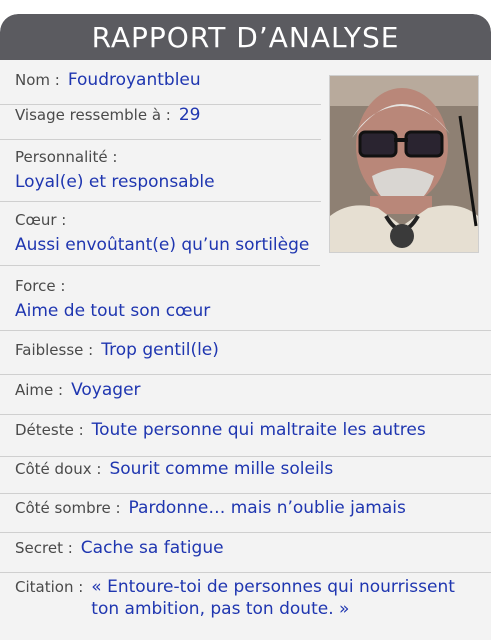 The image size is (491, 640). Describe the element at coordinates (152, 548) in the screenshot. I see `field-value-secret: Cache sa fatigue` at that location.